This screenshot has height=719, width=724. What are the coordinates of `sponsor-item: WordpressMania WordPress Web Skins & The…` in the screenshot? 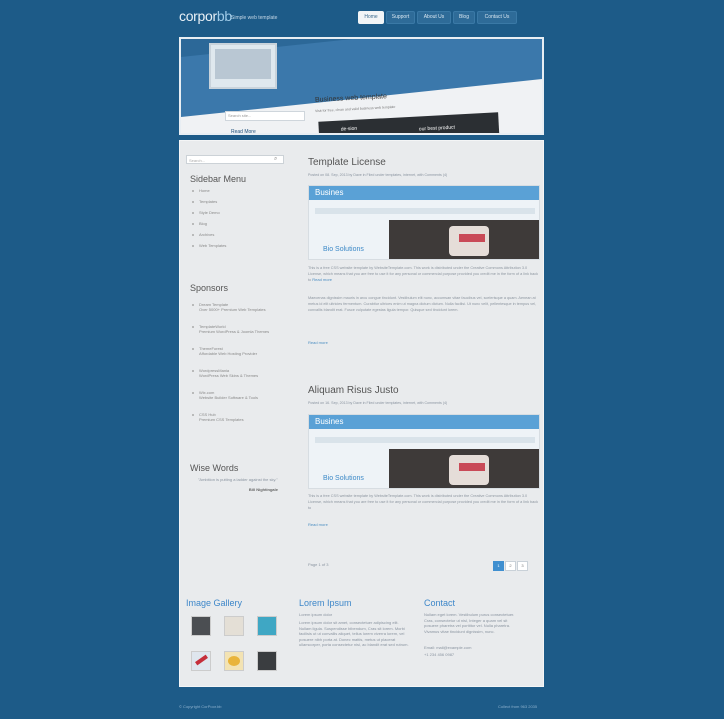 It's located at (235, 373).